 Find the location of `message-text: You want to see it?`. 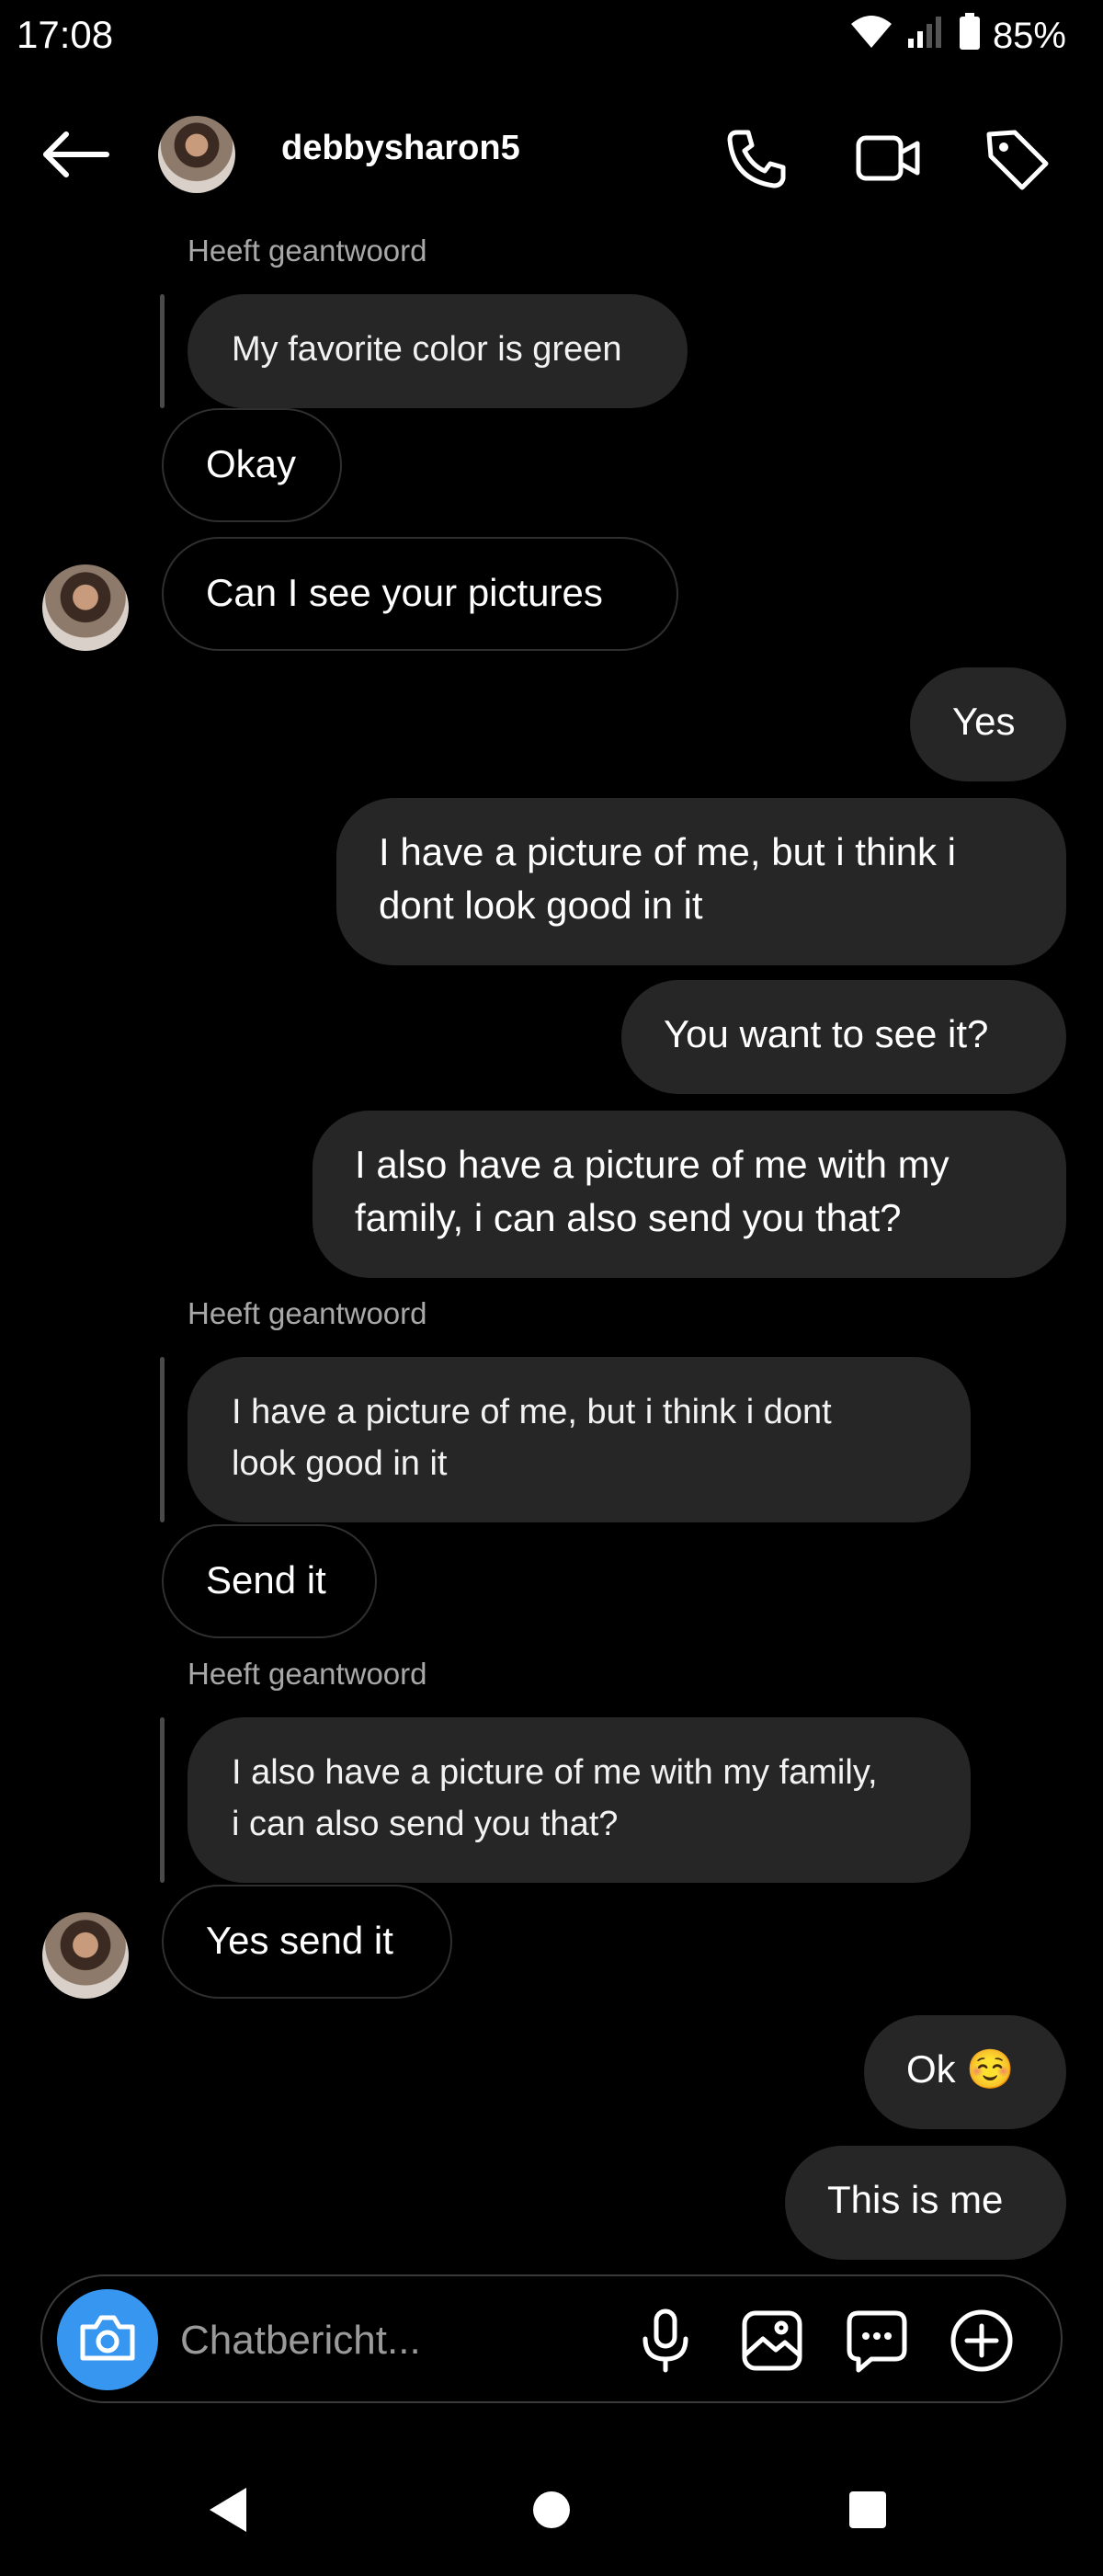

message-text: You want to see it? is located at coordinates (827, 1033).